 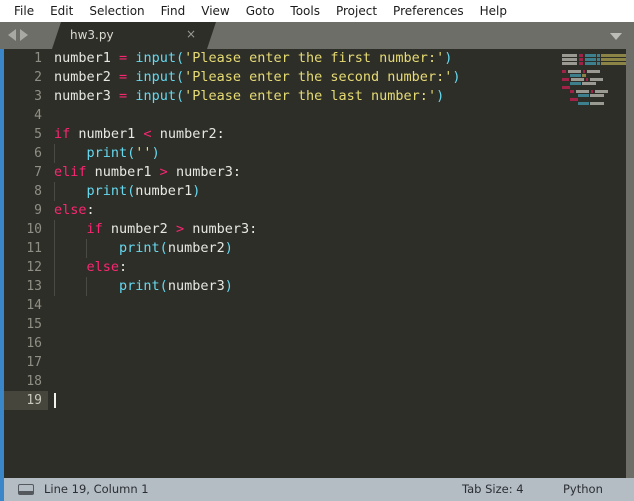 I want to click on arrow-left-icon, so click(x=12, y=35).